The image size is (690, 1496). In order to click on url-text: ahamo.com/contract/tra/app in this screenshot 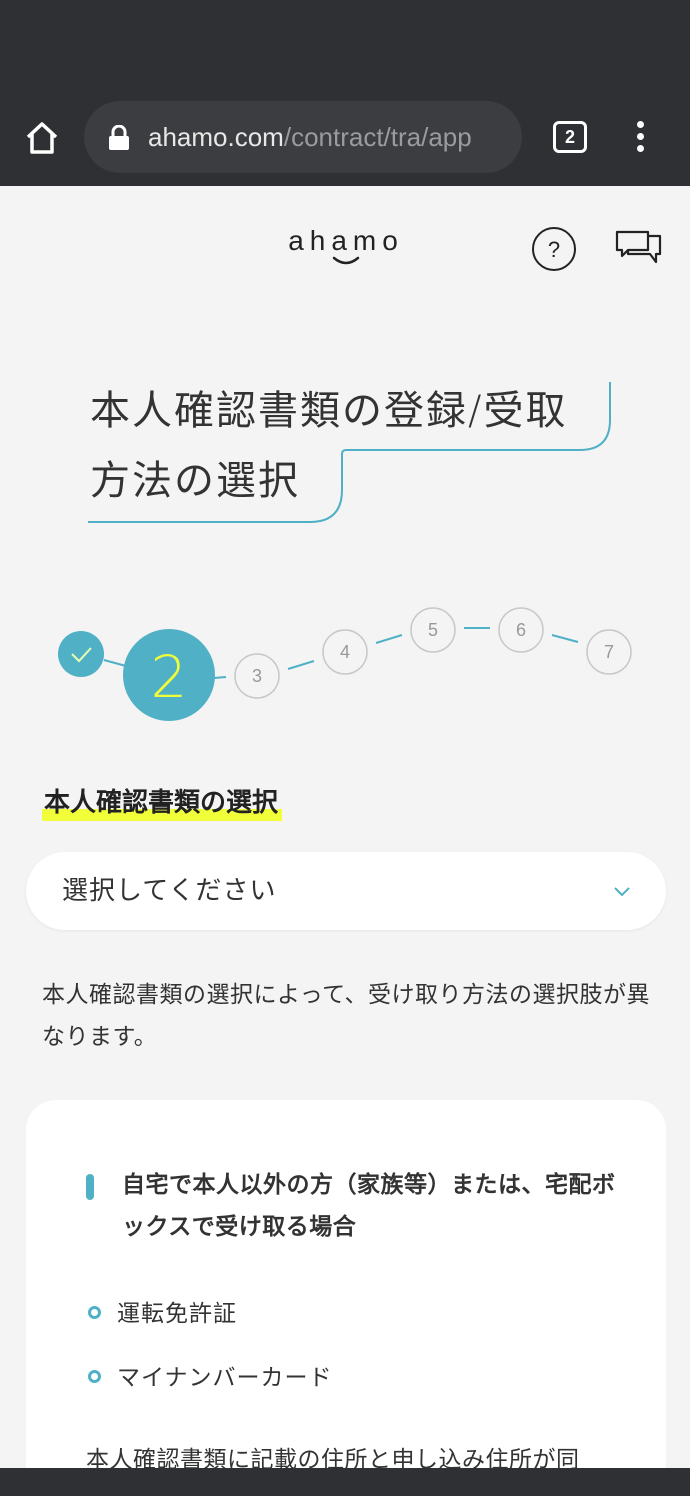, I will do `click(310, 137)`.